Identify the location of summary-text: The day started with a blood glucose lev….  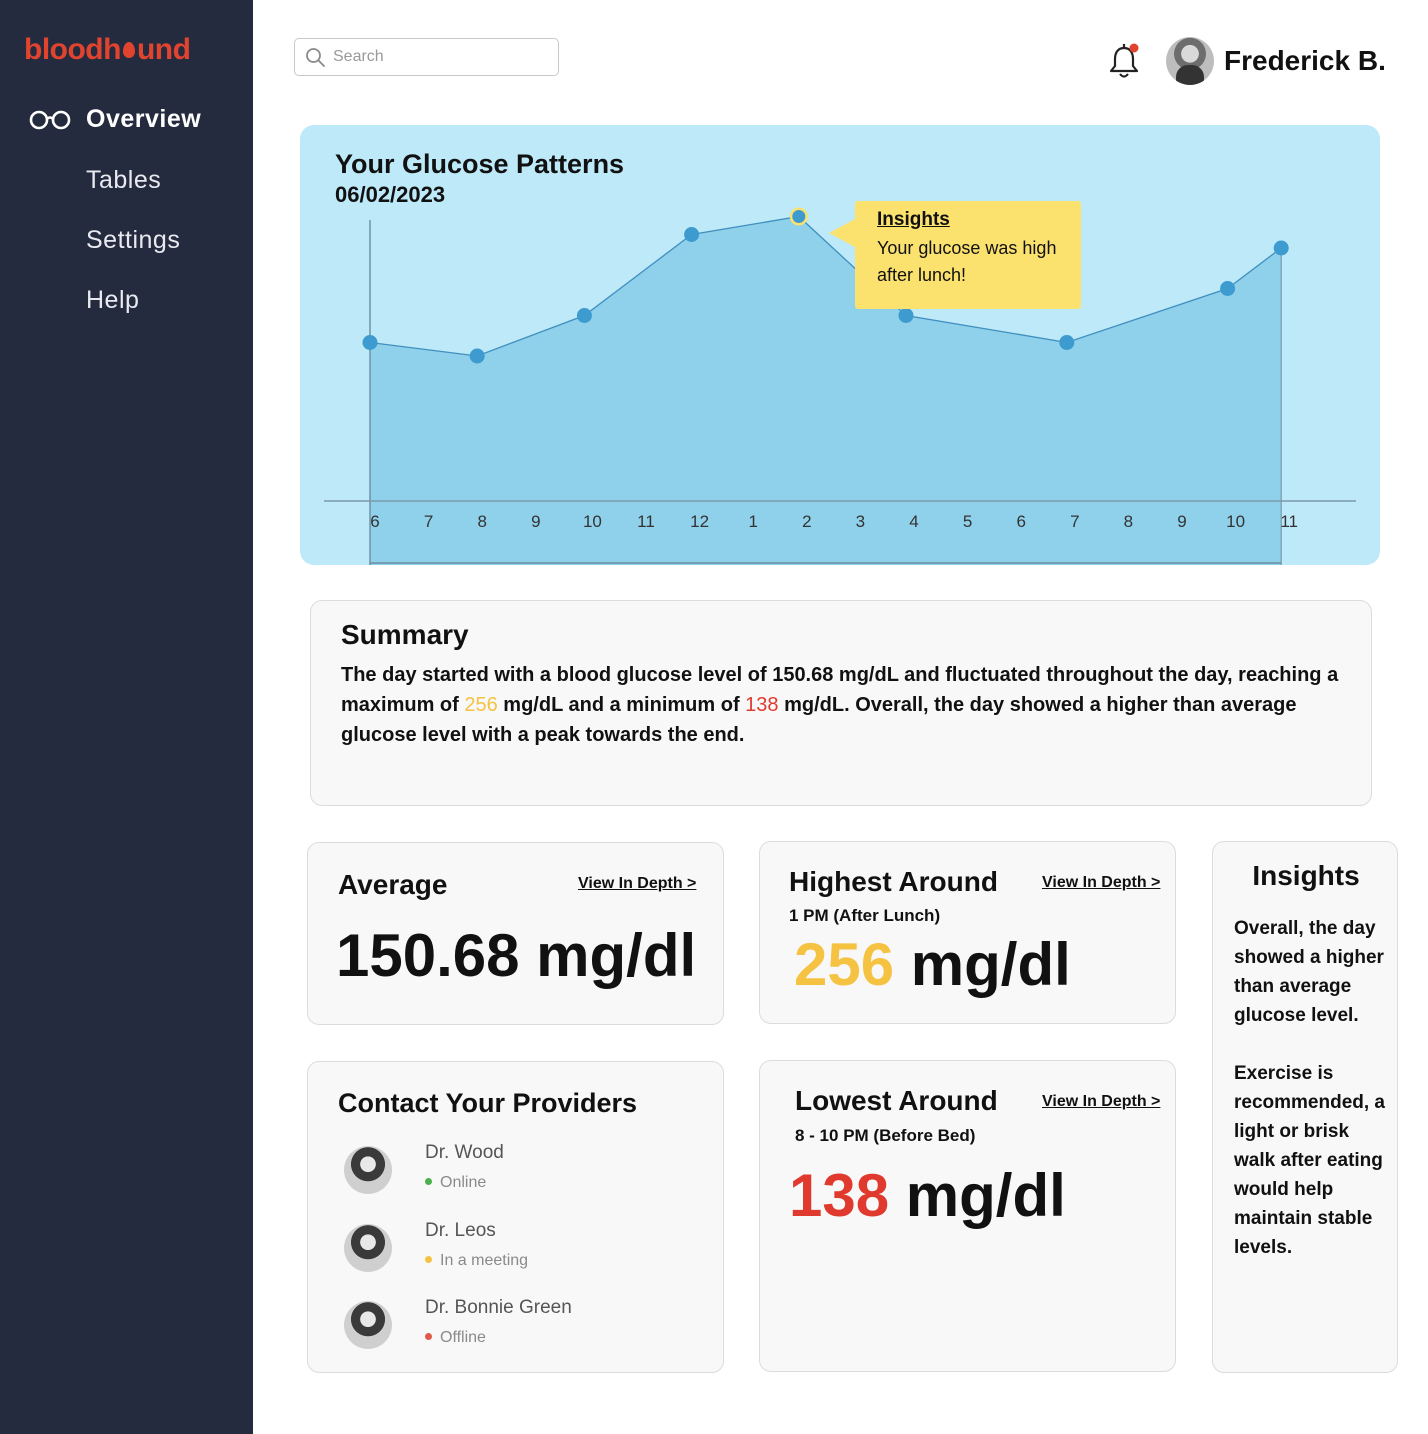
(840, 705).